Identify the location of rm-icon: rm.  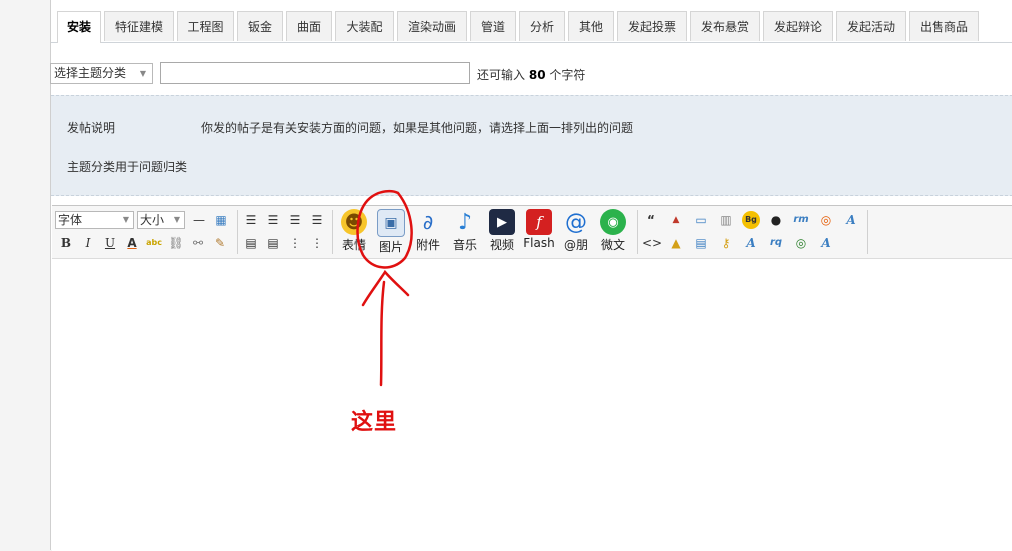
(801, 220).